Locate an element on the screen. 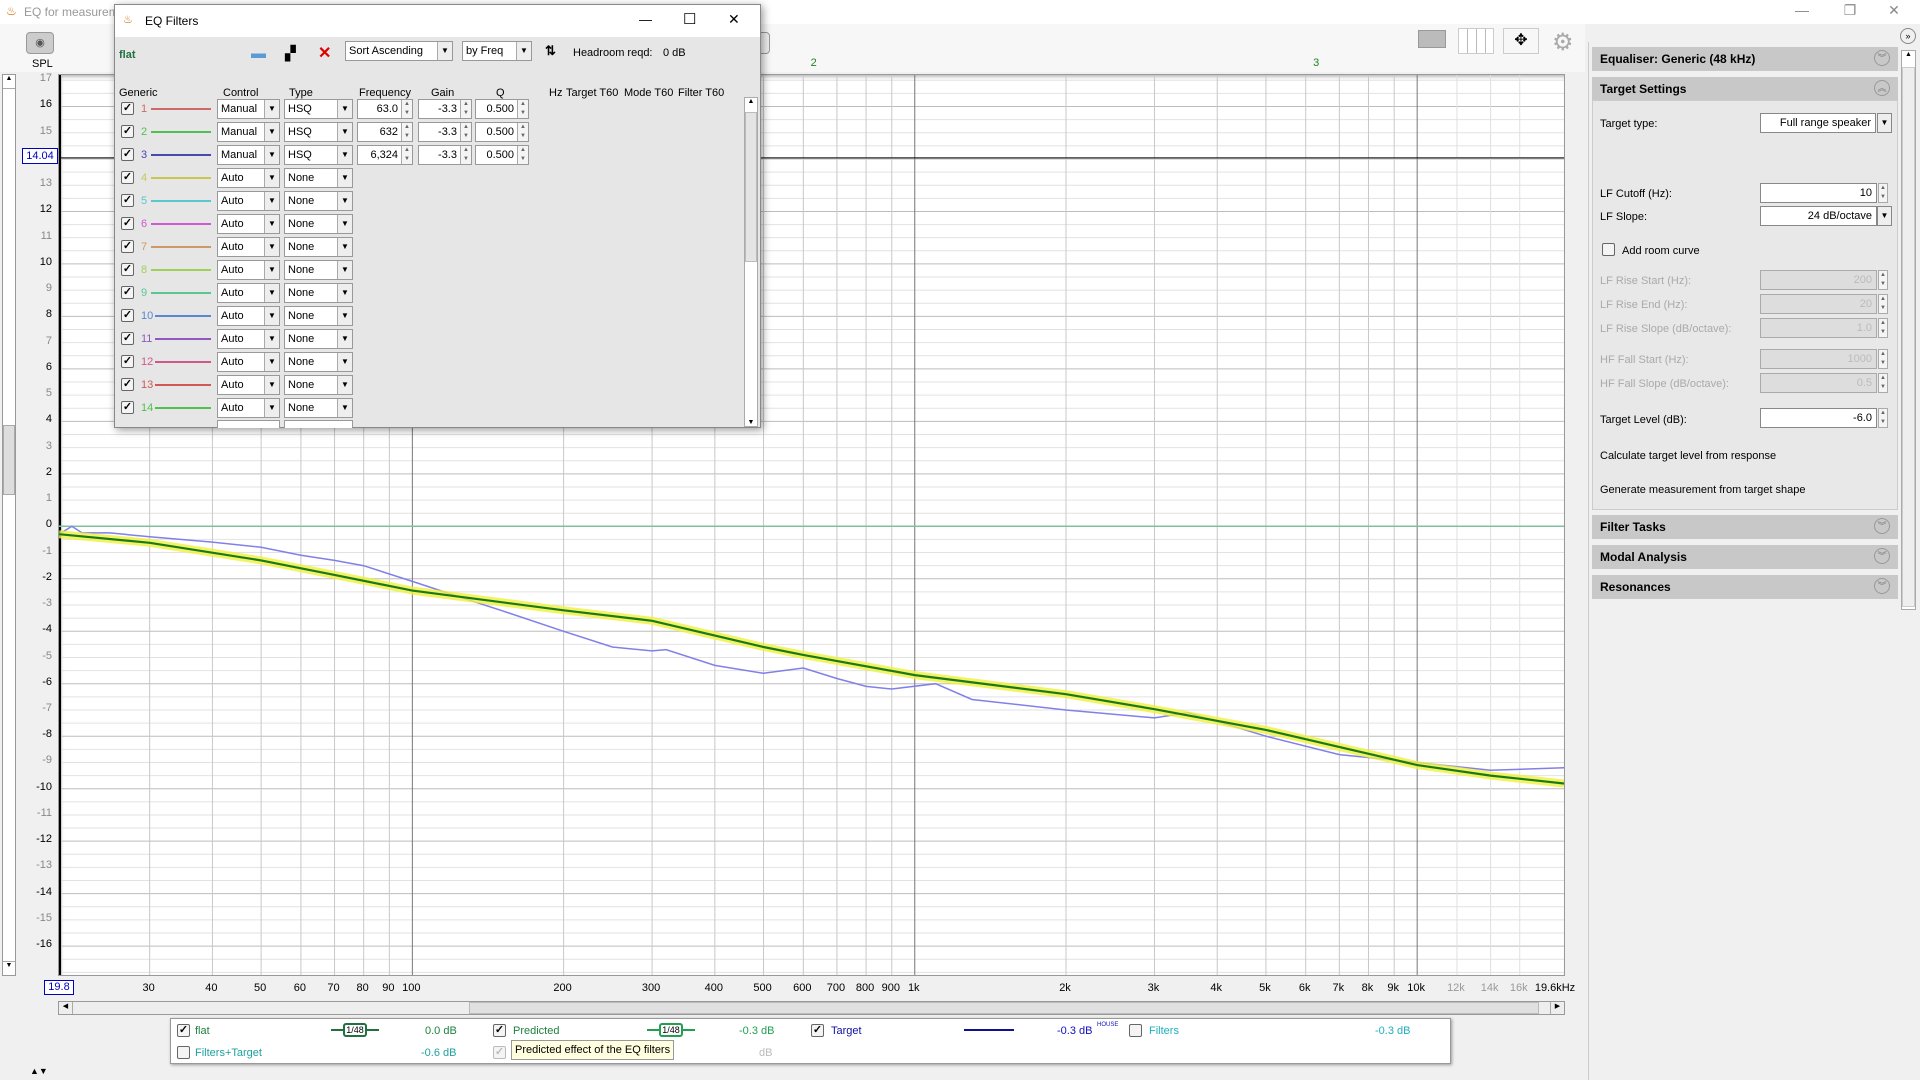  scroll-down-arrow: ▼ is located at coordinates (9, 968).